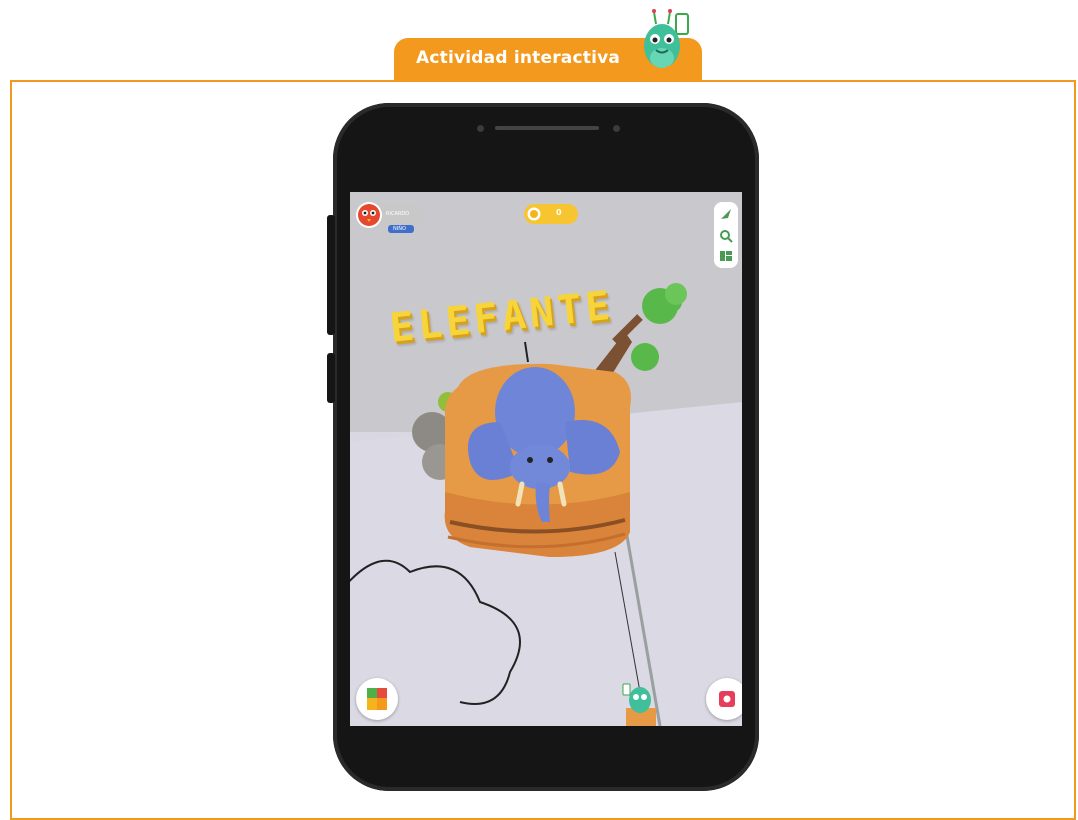 The width and height of the screenshot is (1078, 820). What do you see at coordinates (664, 303) in the screenshot?
I see `leaf-cluster` at bounding box center [664, 303].